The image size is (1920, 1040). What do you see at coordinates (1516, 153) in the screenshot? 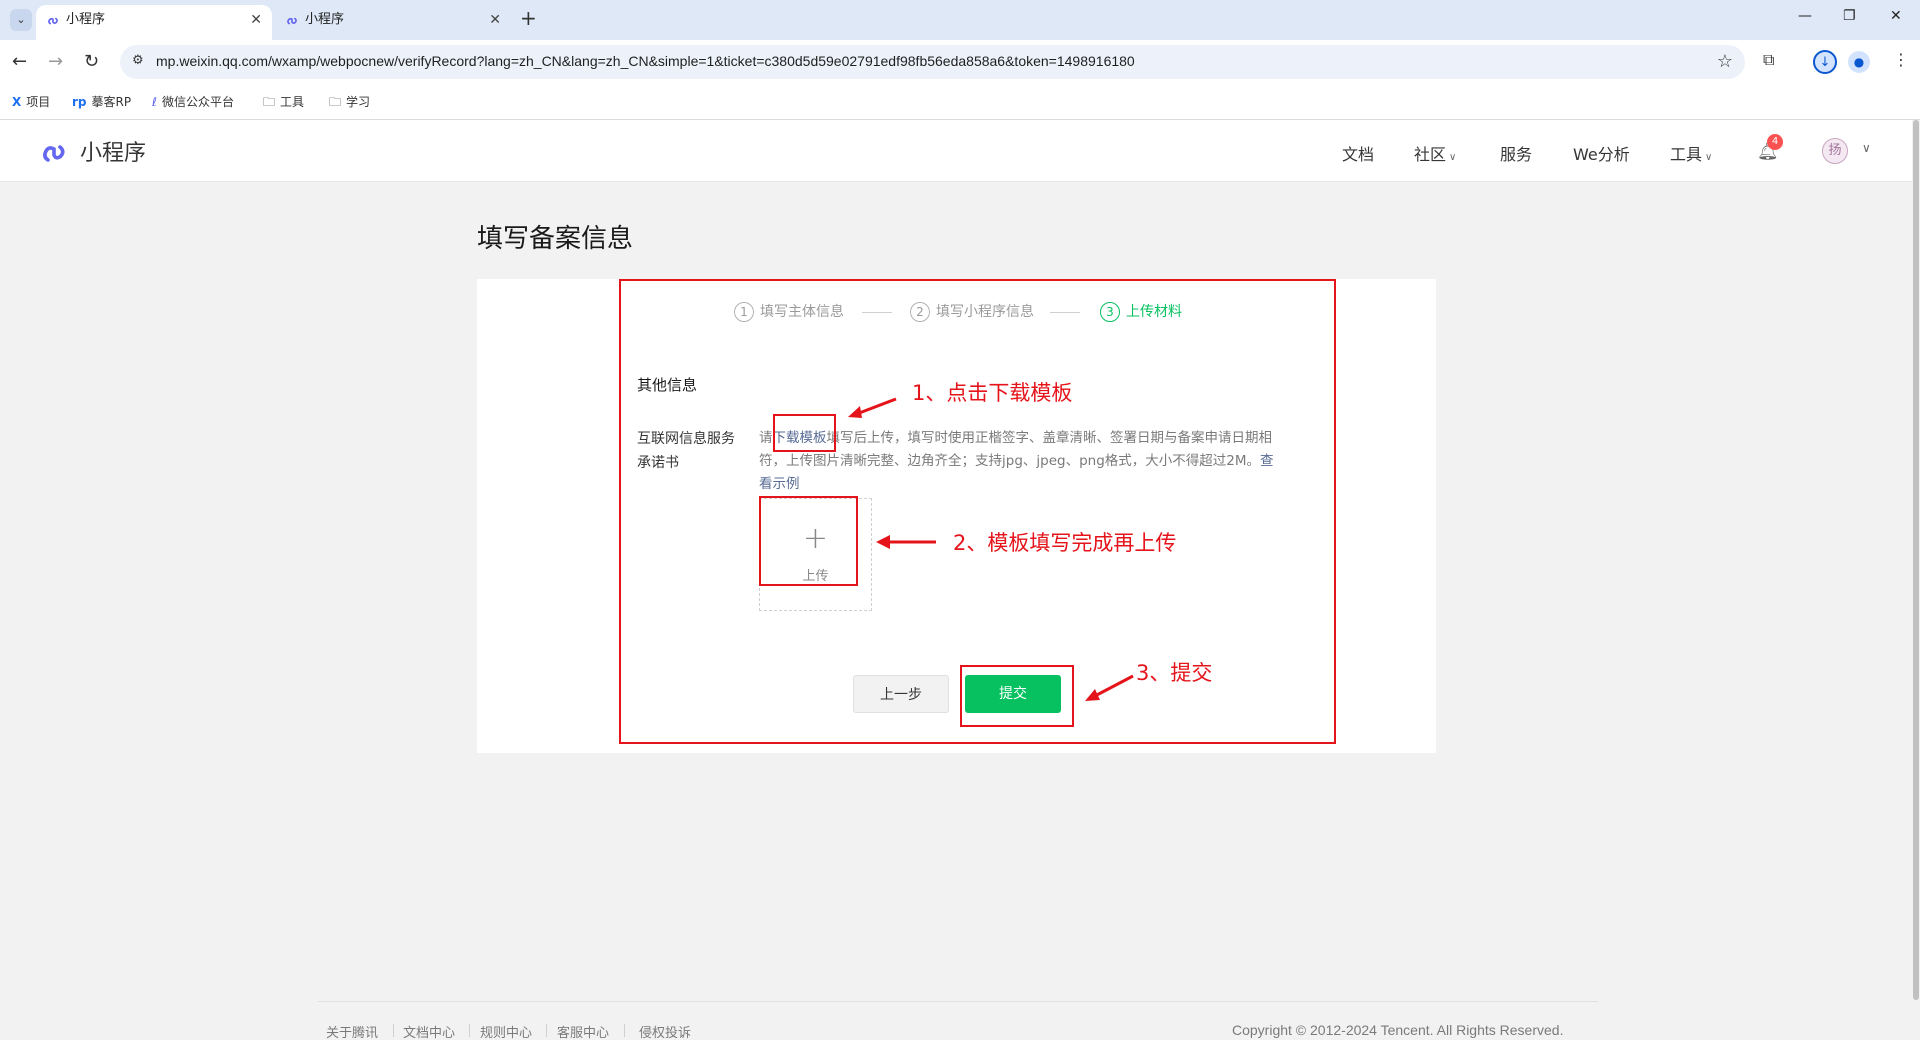
I see `nav-services: 服务` at bounding box center [1516, 153].